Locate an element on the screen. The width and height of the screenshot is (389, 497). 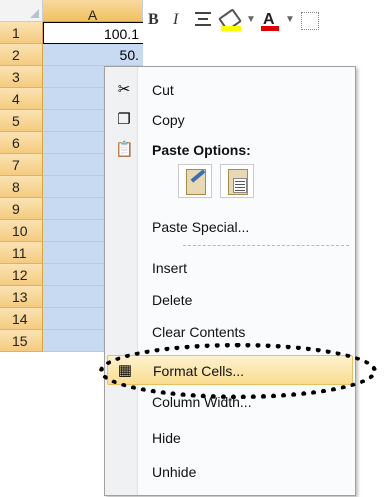
cell: 50. is located at coordinates (93, 55).